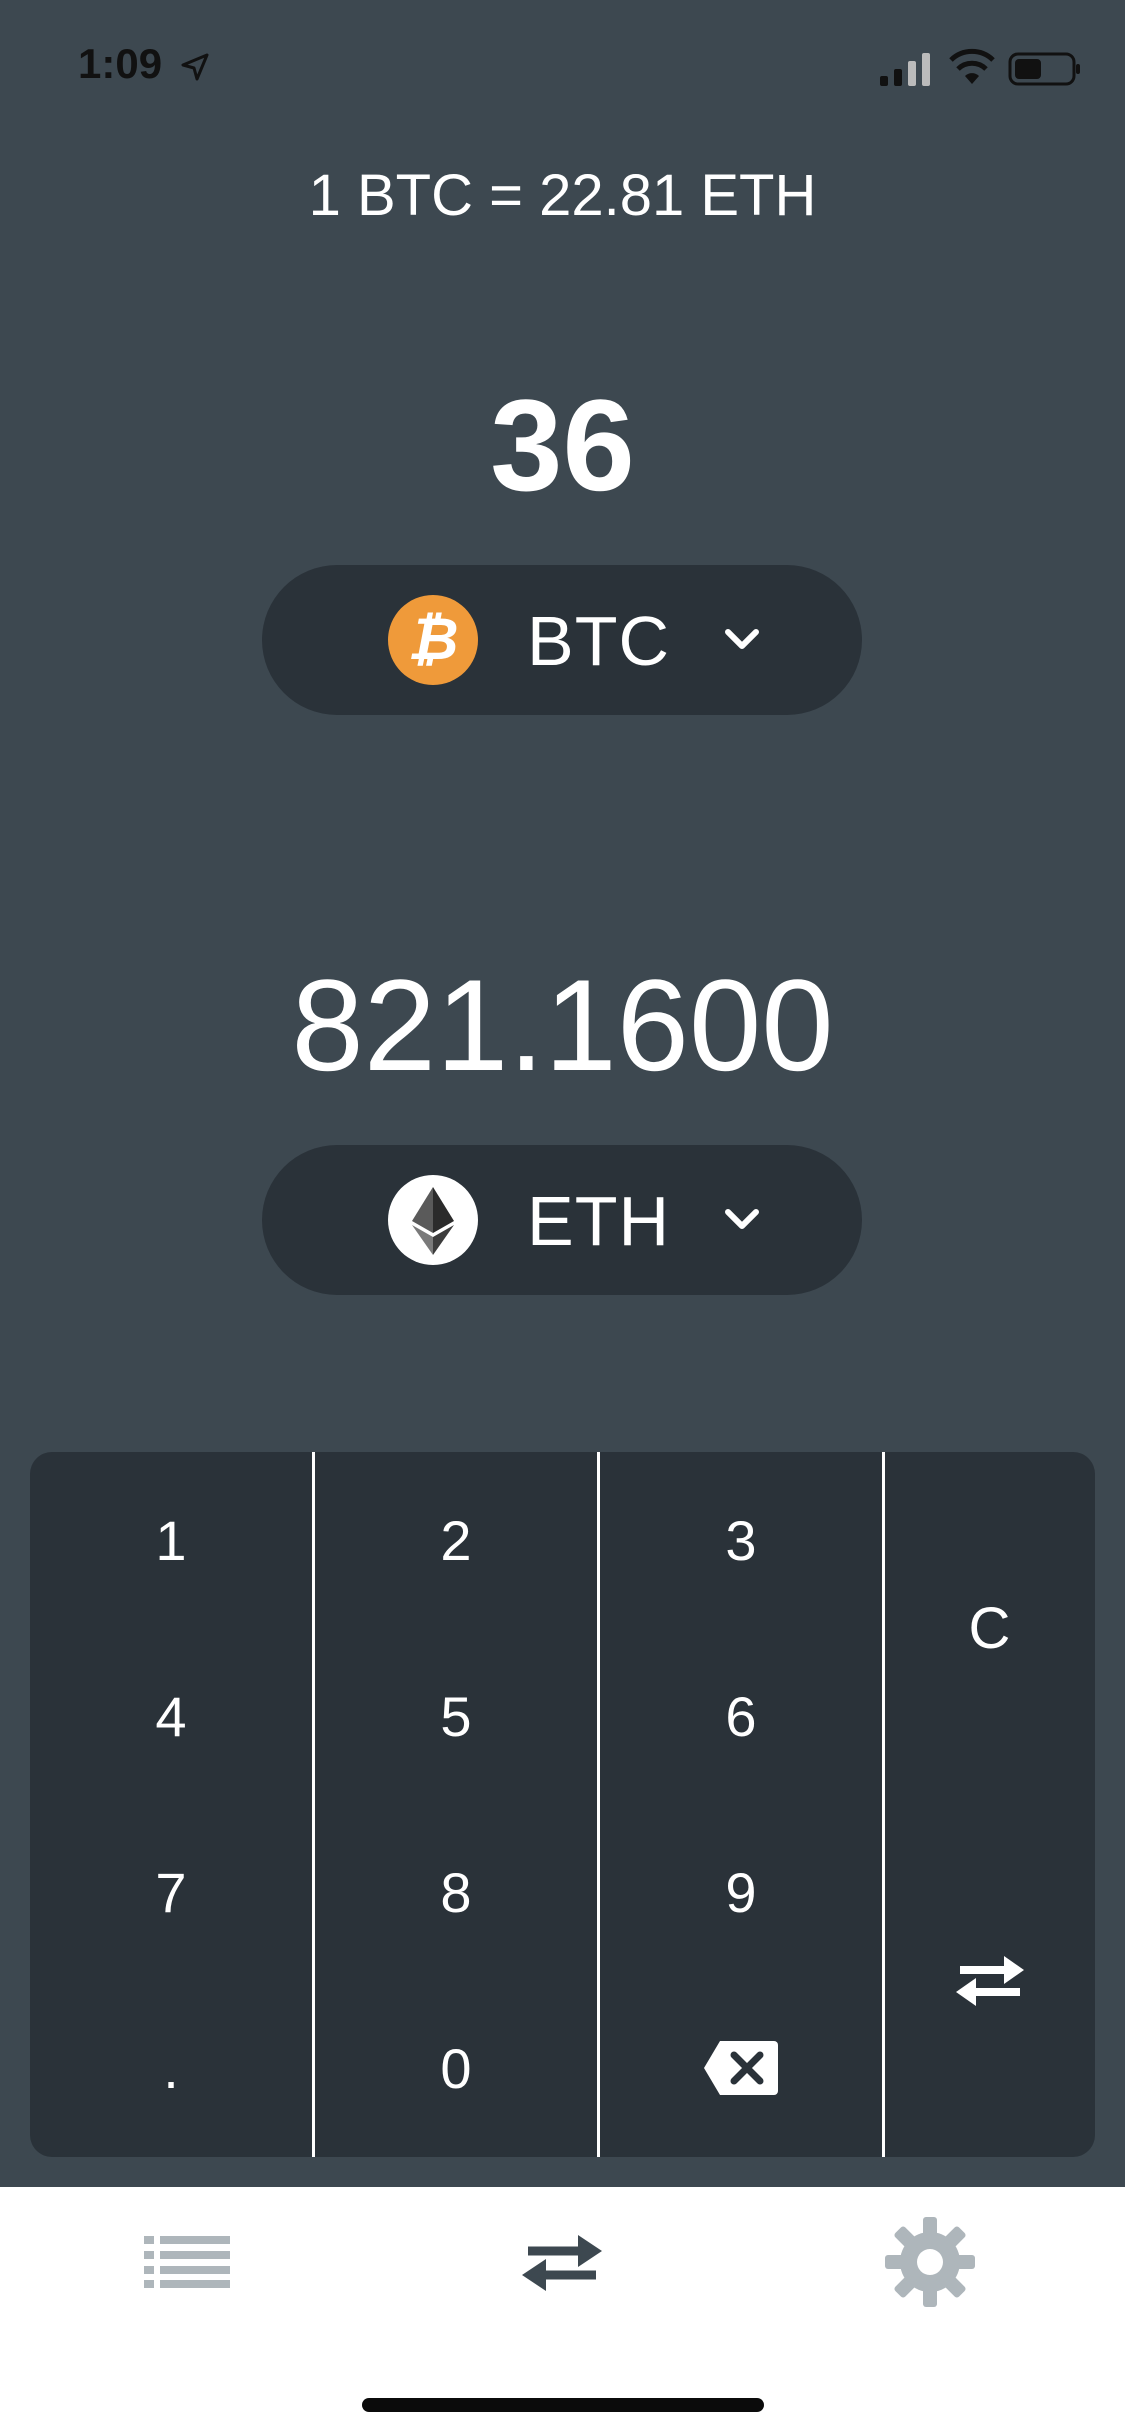  I want to click on key-2: 2, so click(456, 1540).